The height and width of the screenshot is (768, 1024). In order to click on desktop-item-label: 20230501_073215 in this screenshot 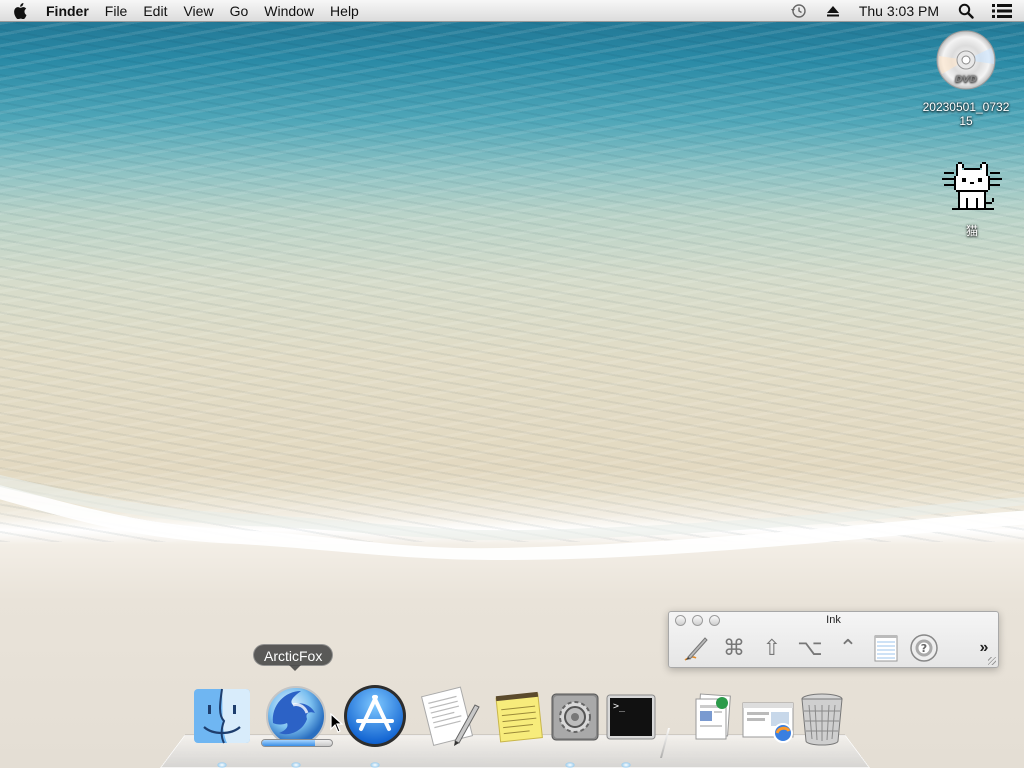, I will do `click(966, 114)`.